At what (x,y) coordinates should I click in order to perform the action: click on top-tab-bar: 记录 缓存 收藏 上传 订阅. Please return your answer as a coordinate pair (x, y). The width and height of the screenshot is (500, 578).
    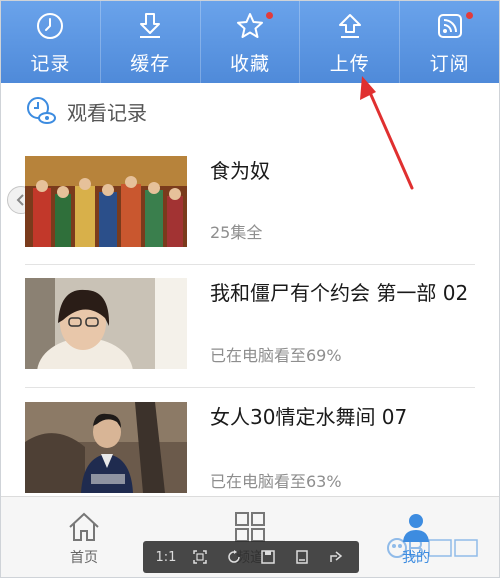
    Looking at the image, I should click on (250, 42).